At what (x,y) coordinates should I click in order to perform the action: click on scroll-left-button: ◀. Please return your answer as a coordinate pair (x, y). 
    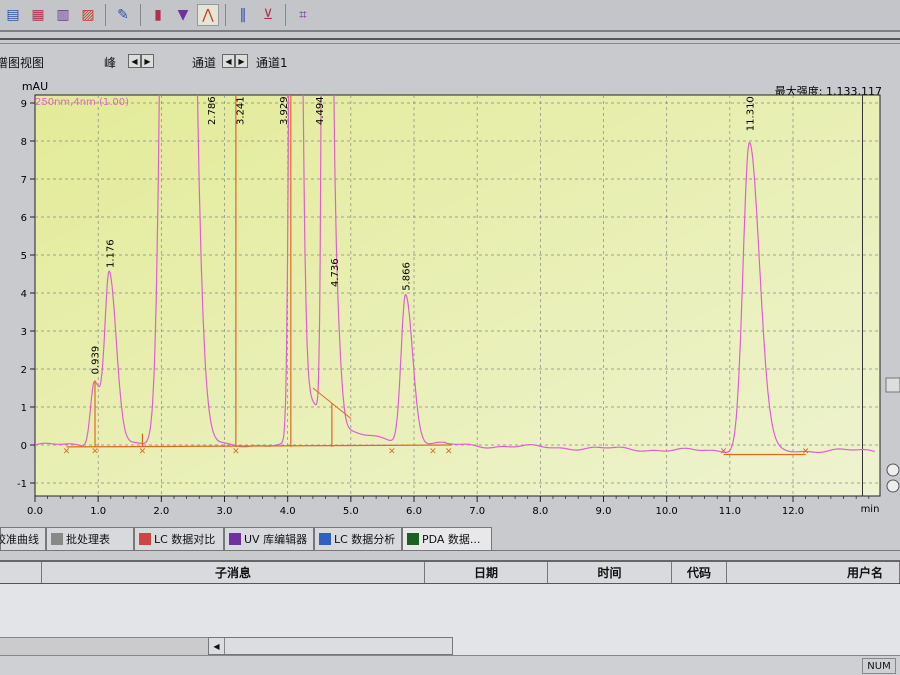
    Looking at the image, I should click on (217, 646).